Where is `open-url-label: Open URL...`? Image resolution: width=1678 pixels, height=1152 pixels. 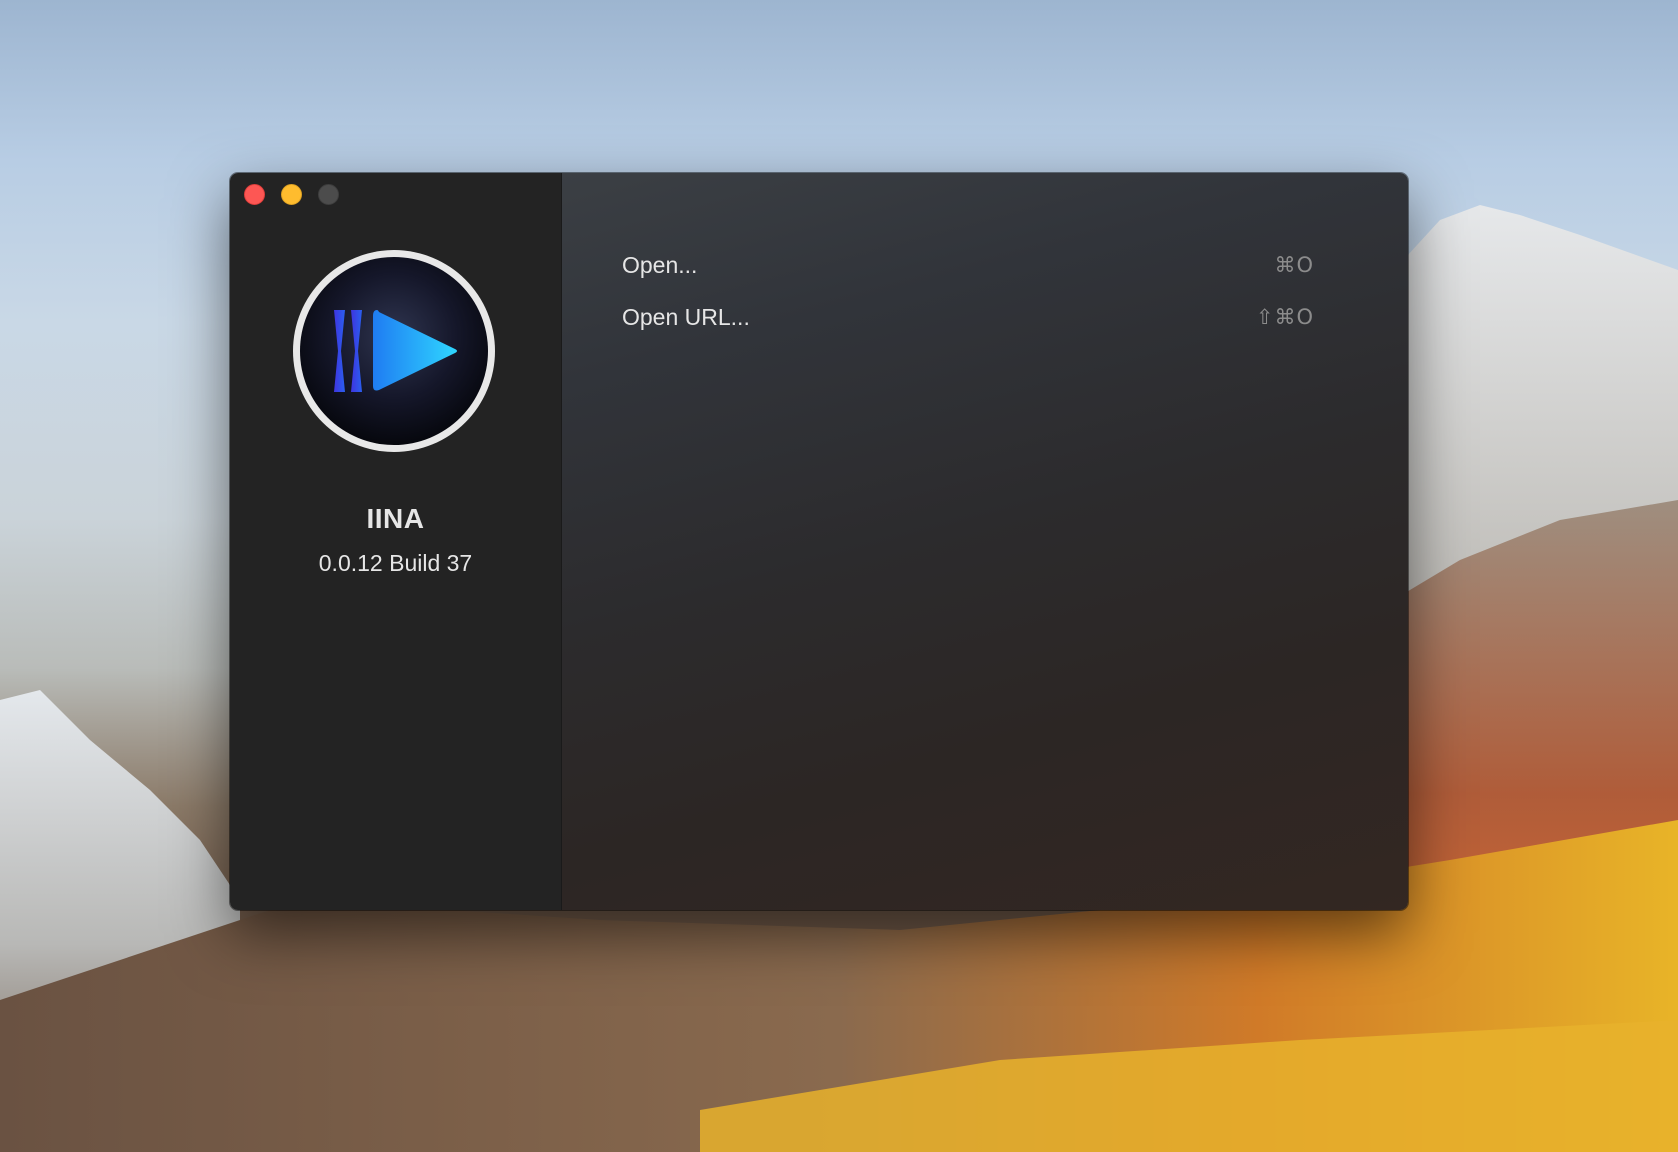 open-url-label: Open URL... is located at coordinates (686, 316).